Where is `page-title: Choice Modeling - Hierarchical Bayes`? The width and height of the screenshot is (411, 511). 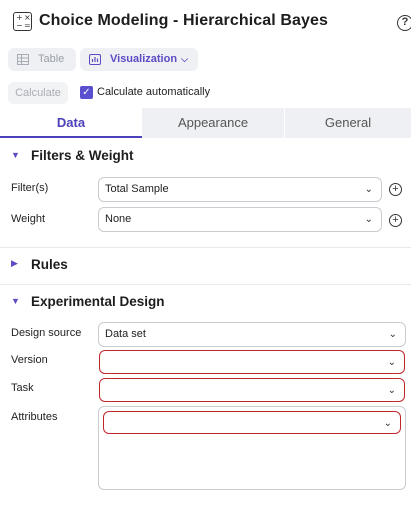 page-title: Choice Modeling - Hierarchical Bayes is located at coordinates (184, 20).